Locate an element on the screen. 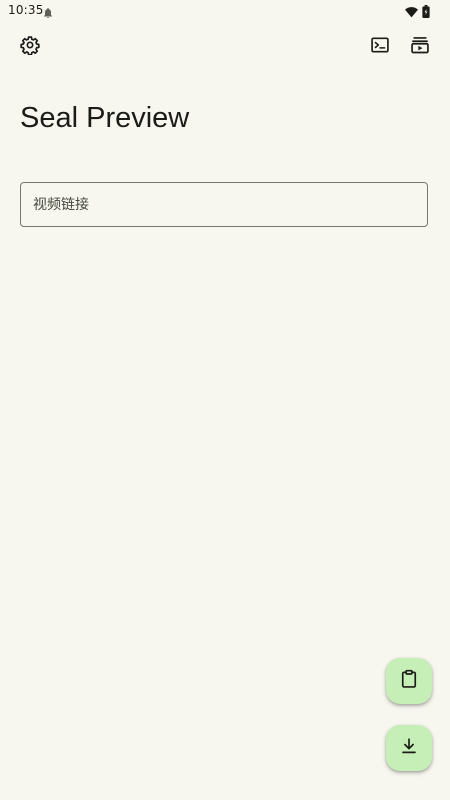 Image resolution: width=450 pixels, height=800 pixels. download-icon is located at coordinates (409, 748).